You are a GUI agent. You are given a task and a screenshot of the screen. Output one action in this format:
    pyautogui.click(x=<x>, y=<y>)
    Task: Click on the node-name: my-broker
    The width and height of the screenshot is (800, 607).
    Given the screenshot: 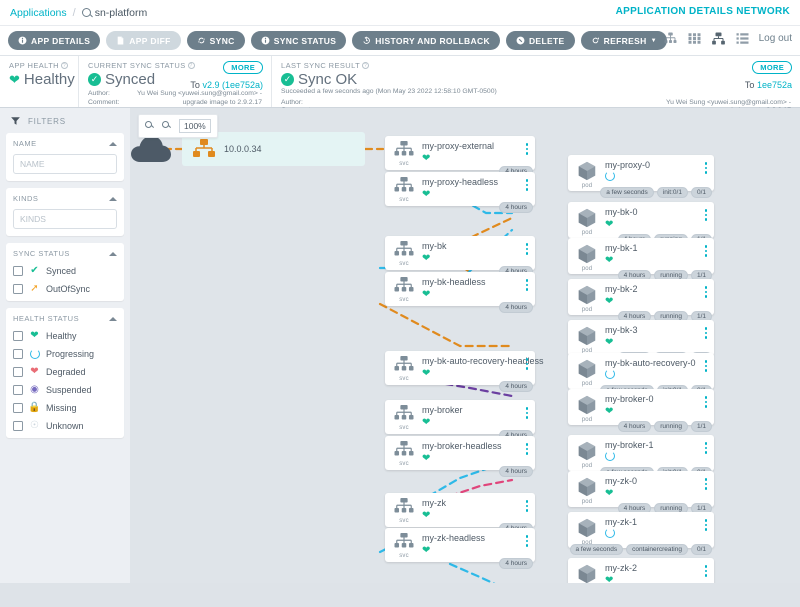 What is the action you would take?
    pyautogui.click(x=442, y=410)
    